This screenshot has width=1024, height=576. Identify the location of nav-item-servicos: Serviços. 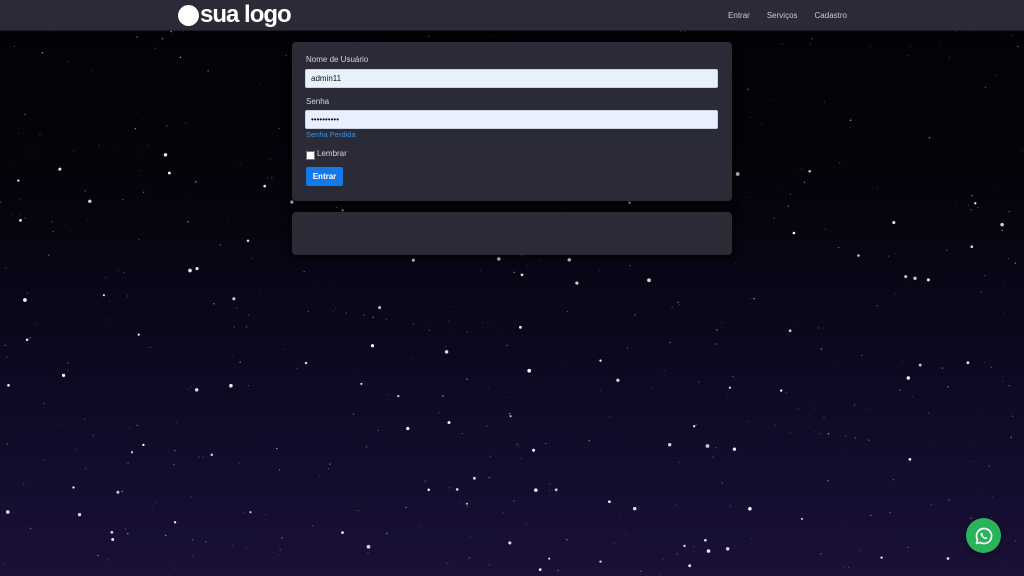
(782, 15).